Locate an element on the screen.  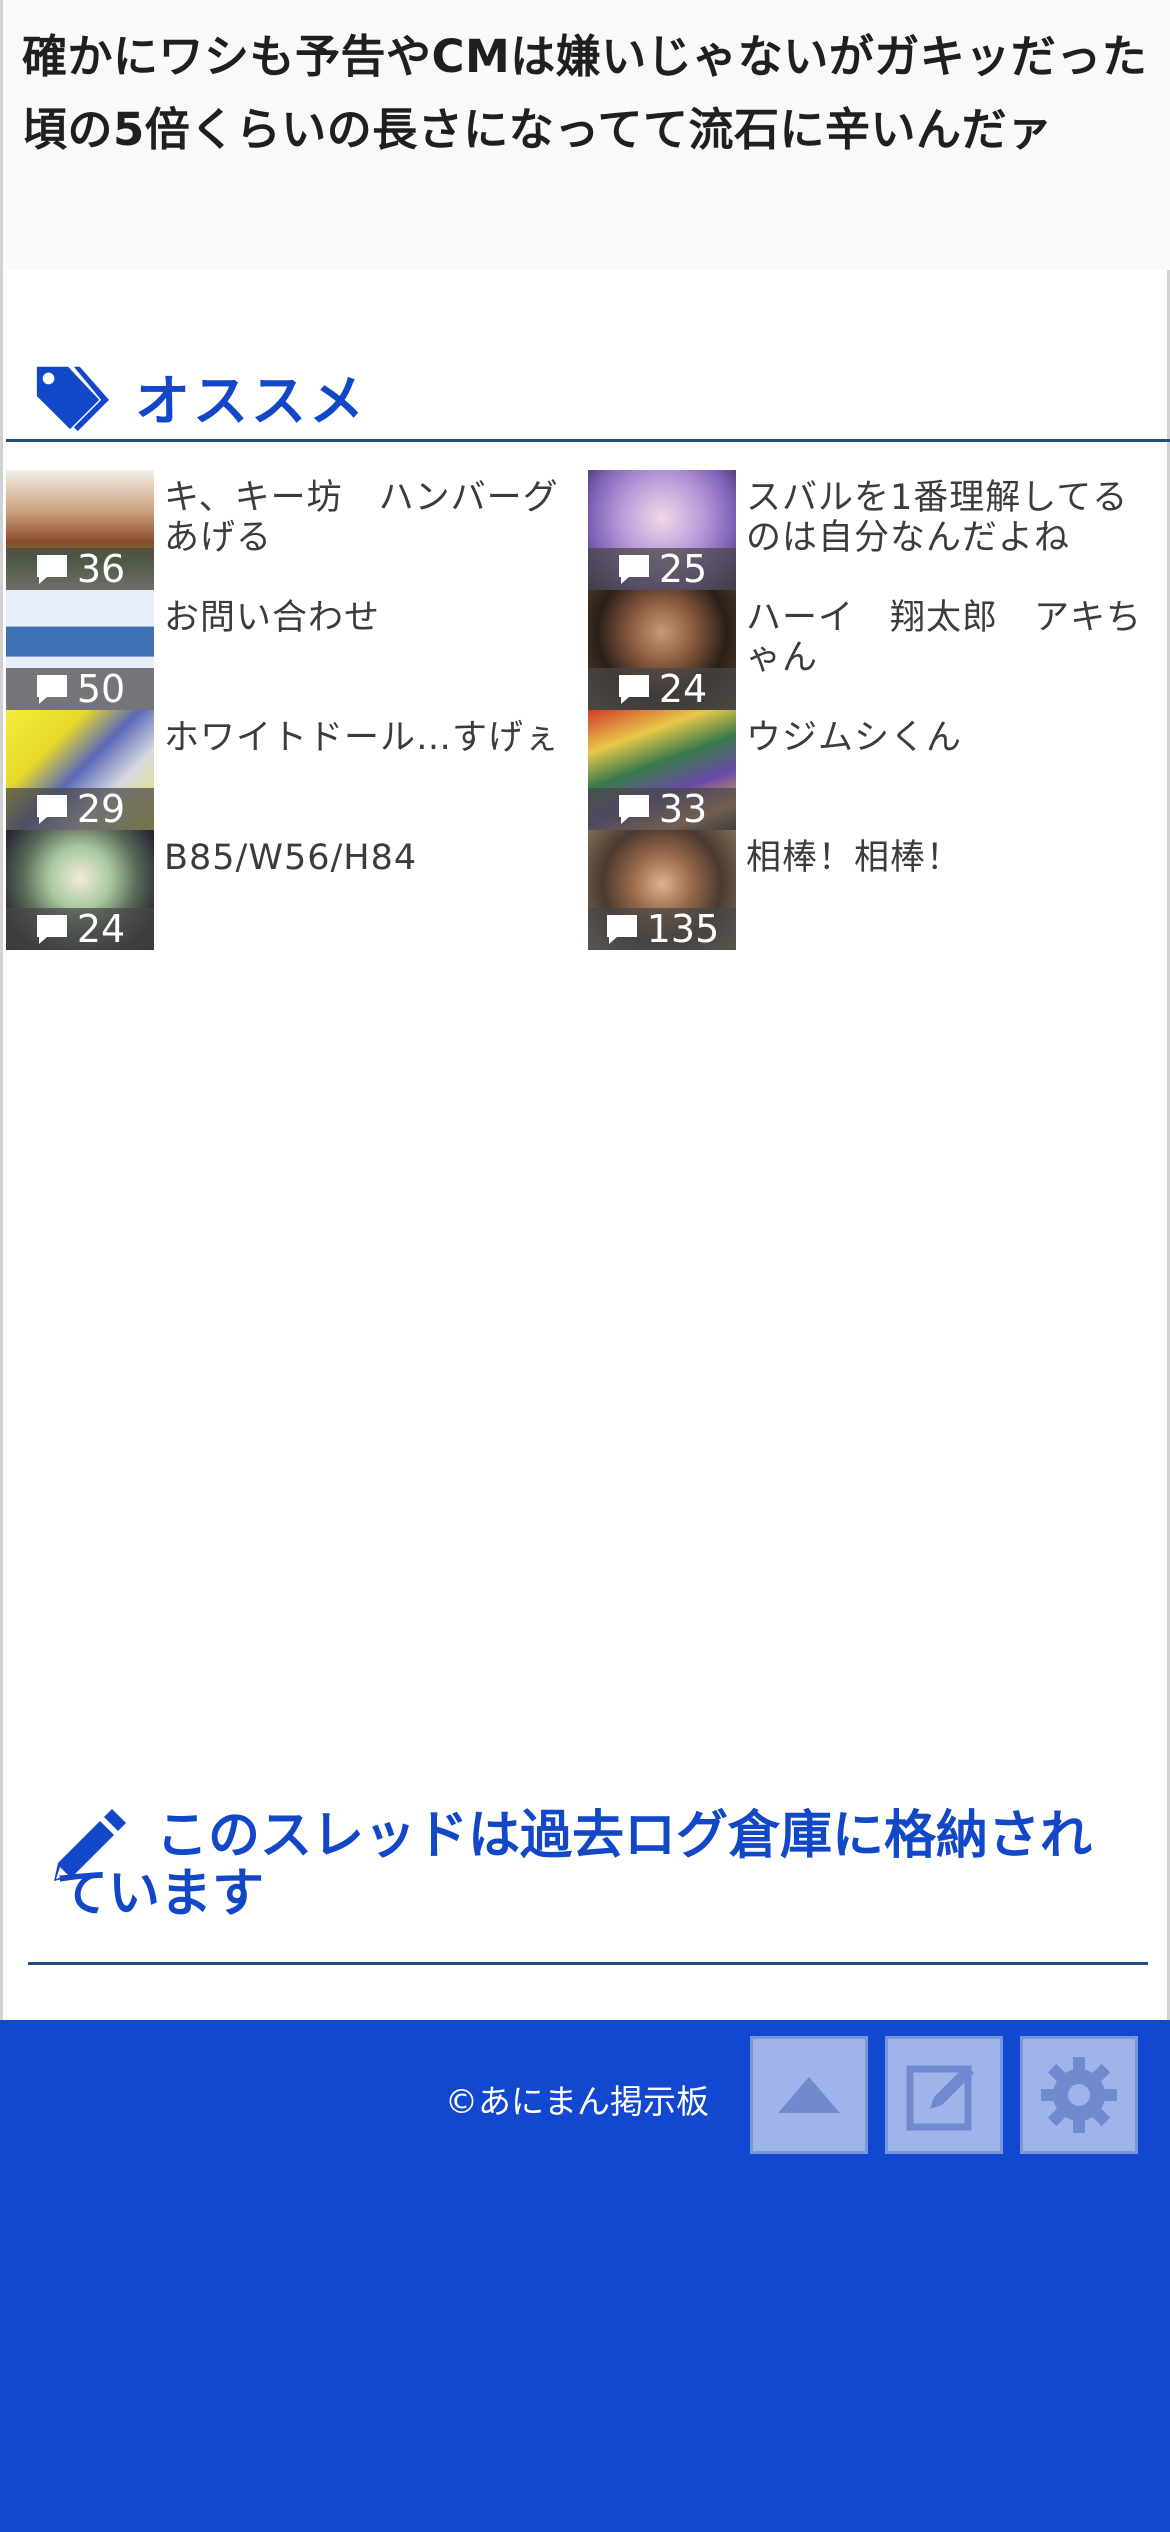
thread-title: キ、キー坊 ハンバーグあげる is located at coordinates (369, 518).